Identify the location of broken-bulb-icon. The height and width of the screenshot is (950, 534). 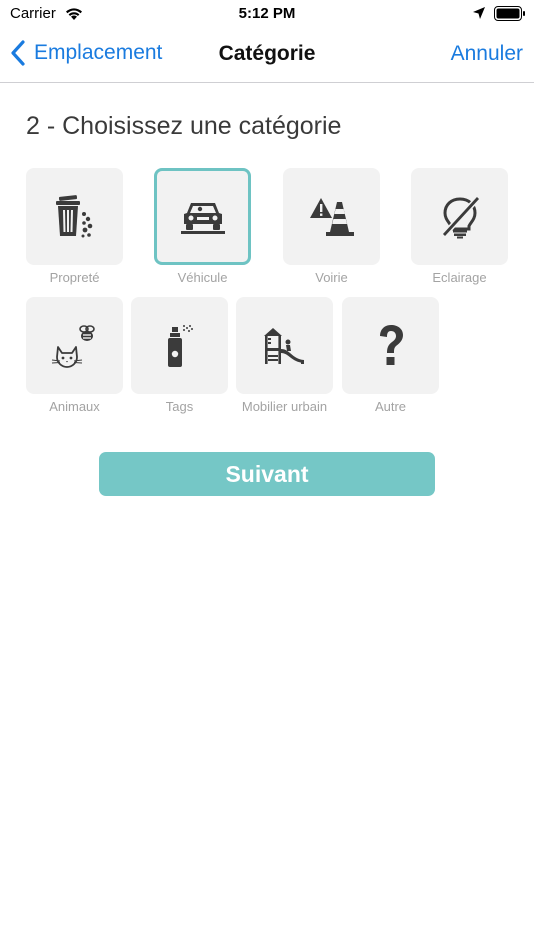
(460, 217).